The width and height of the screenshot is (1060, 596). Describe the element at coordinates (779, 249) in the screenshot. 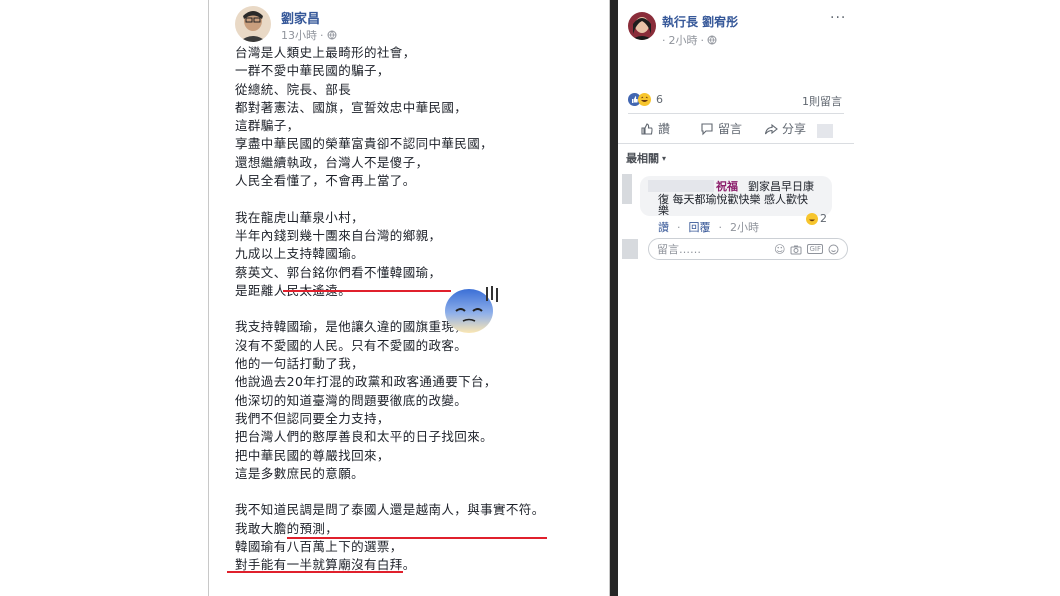

I see `emoji-icon: ☺` at that location.